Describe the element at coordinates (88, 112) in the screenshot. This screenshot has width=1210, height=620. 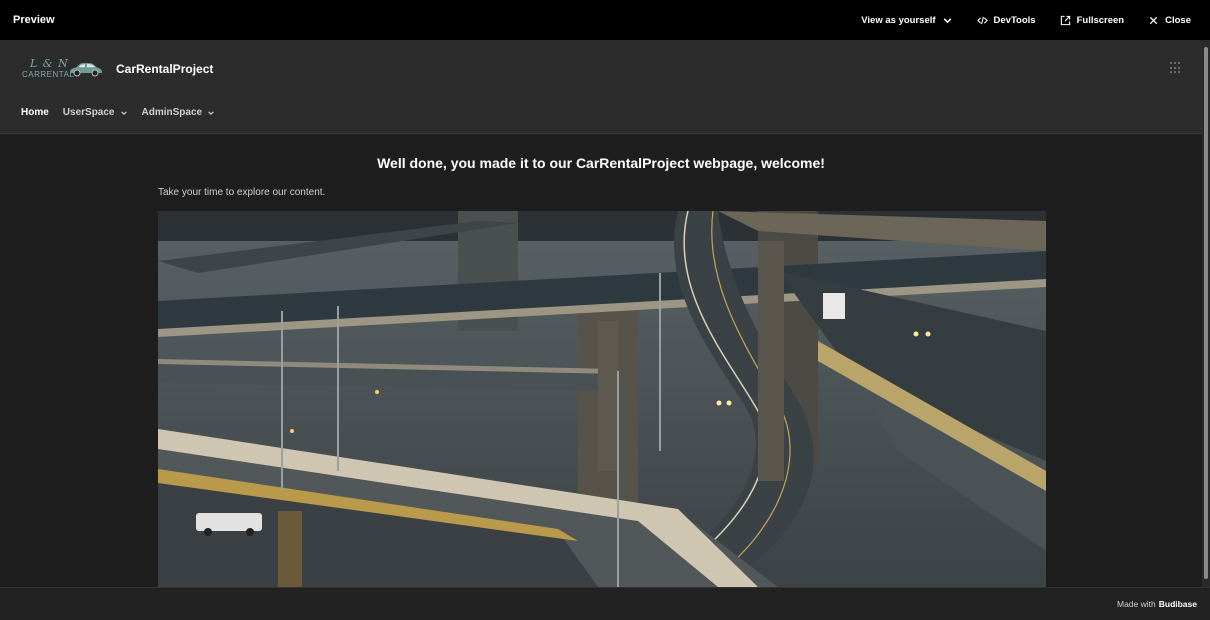
I see `nav-item-label: UserSpace` at that location.